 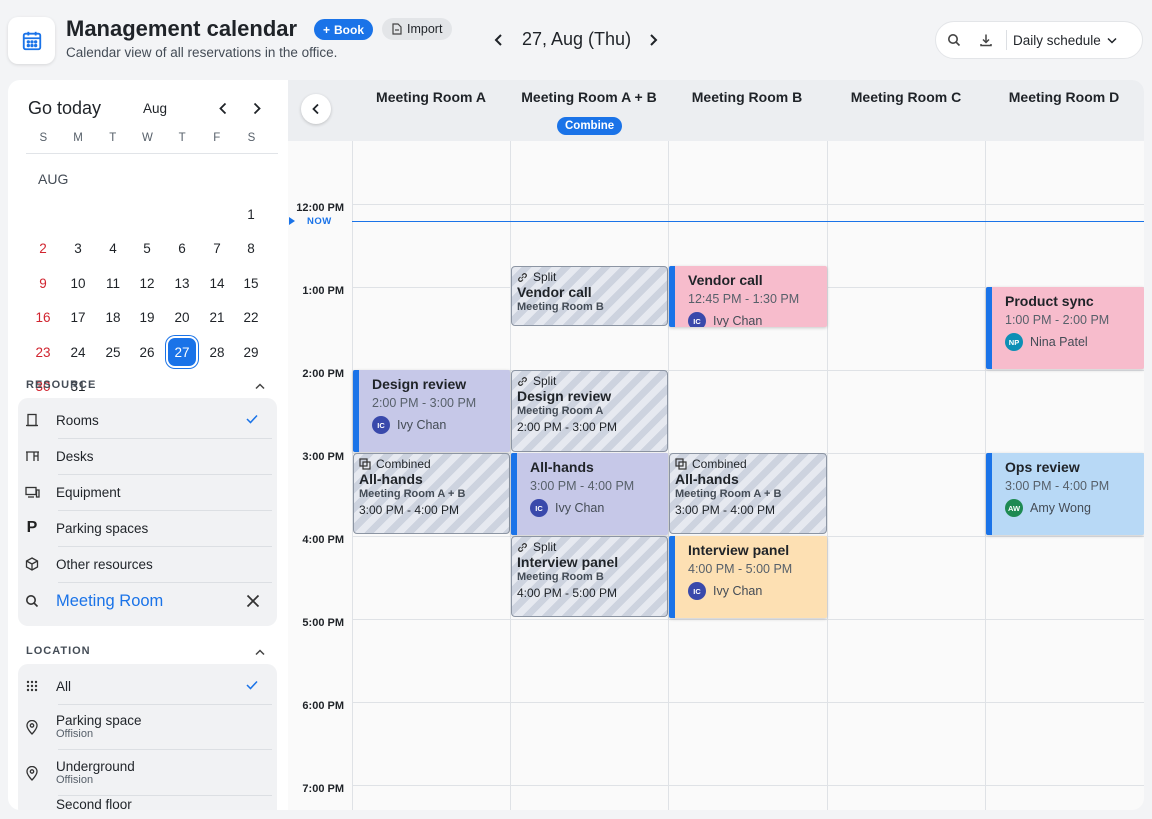 What do you see at coordinates (64, 108) in the screenshot?
I see `go-today-button: Go today` at bounding box center [64, 108].